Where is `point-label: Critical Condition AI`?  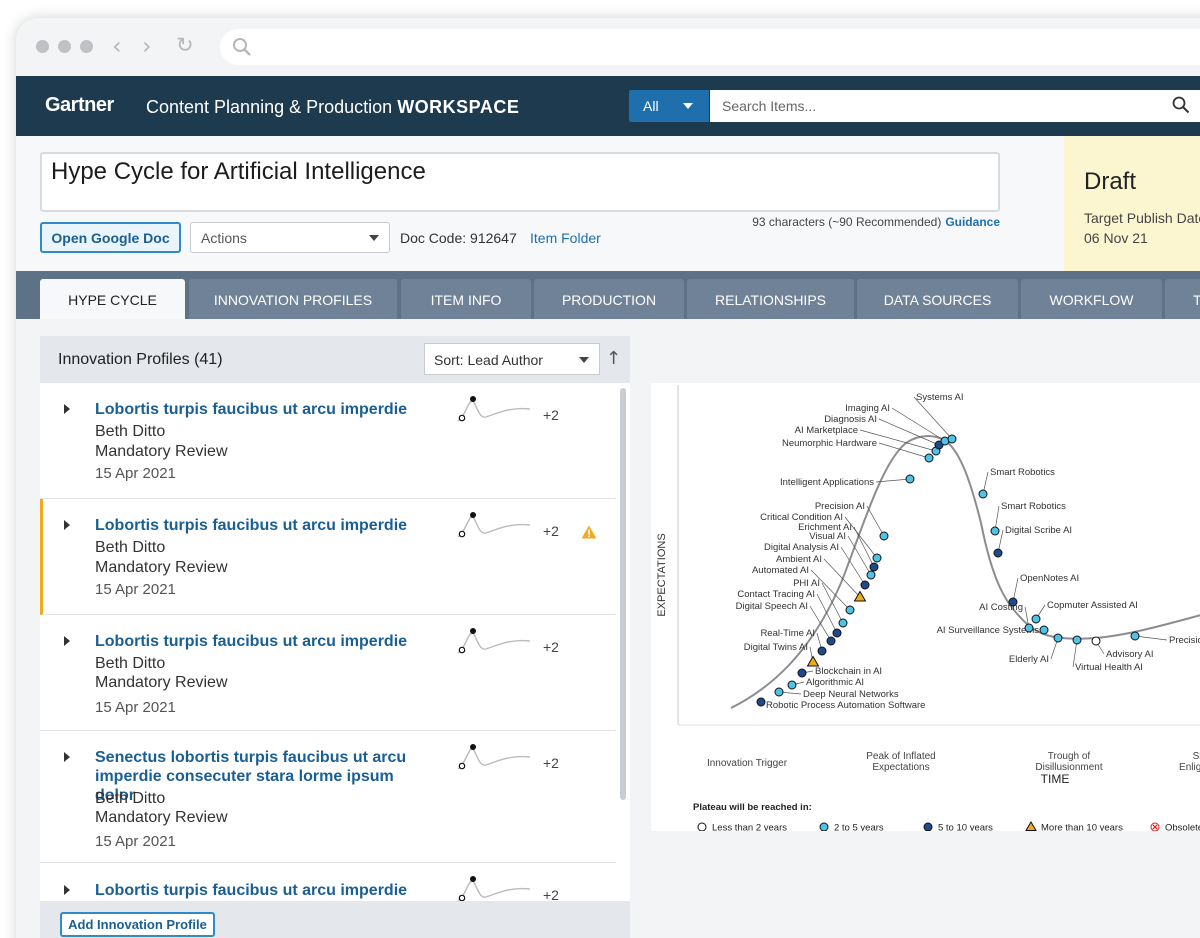
point-label: Critical Condition AI is located at coordinates (801, 517).